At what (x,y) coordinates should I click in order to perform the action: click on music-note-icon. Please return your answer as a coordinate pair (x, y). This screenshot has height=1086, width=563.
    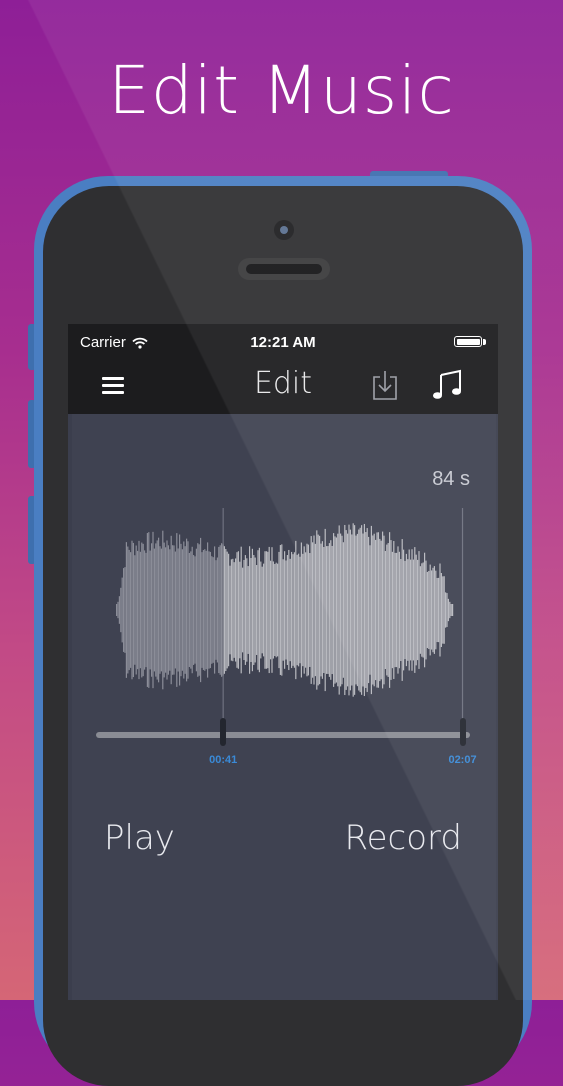
    Looking at the image, I should click on (448, 384).